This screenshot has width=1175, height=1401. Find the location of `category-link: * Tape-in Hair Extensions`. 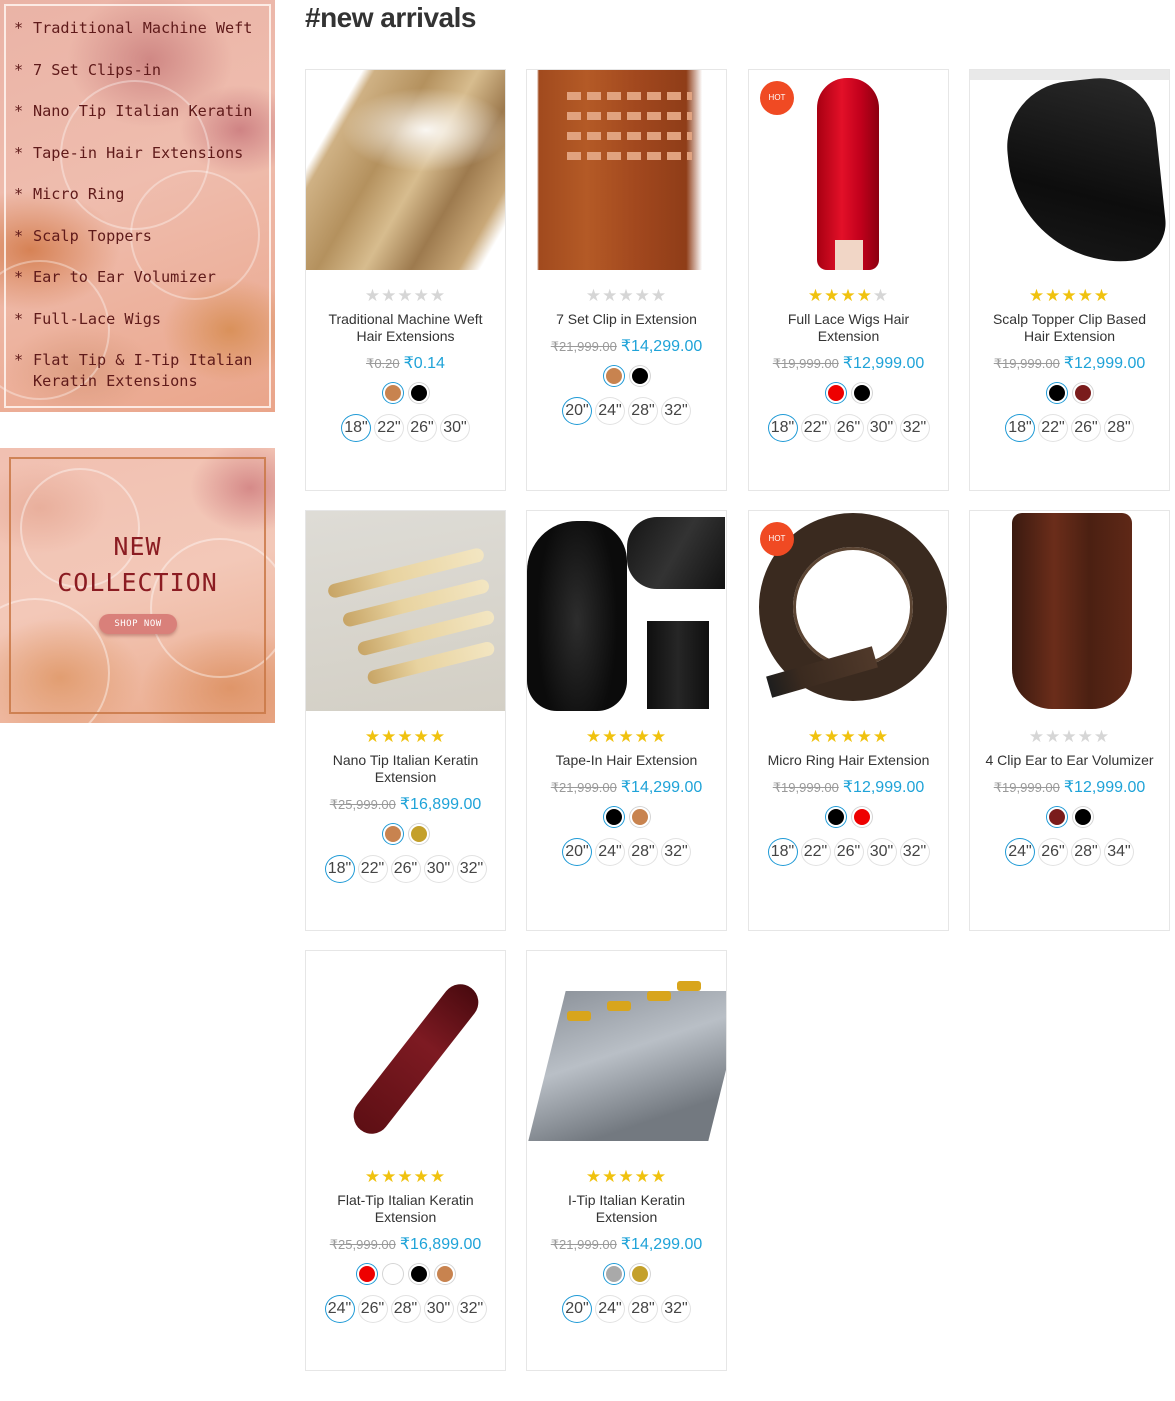

category-link: * Tape-in Hair Extensions is located at coordinates (141, 153).